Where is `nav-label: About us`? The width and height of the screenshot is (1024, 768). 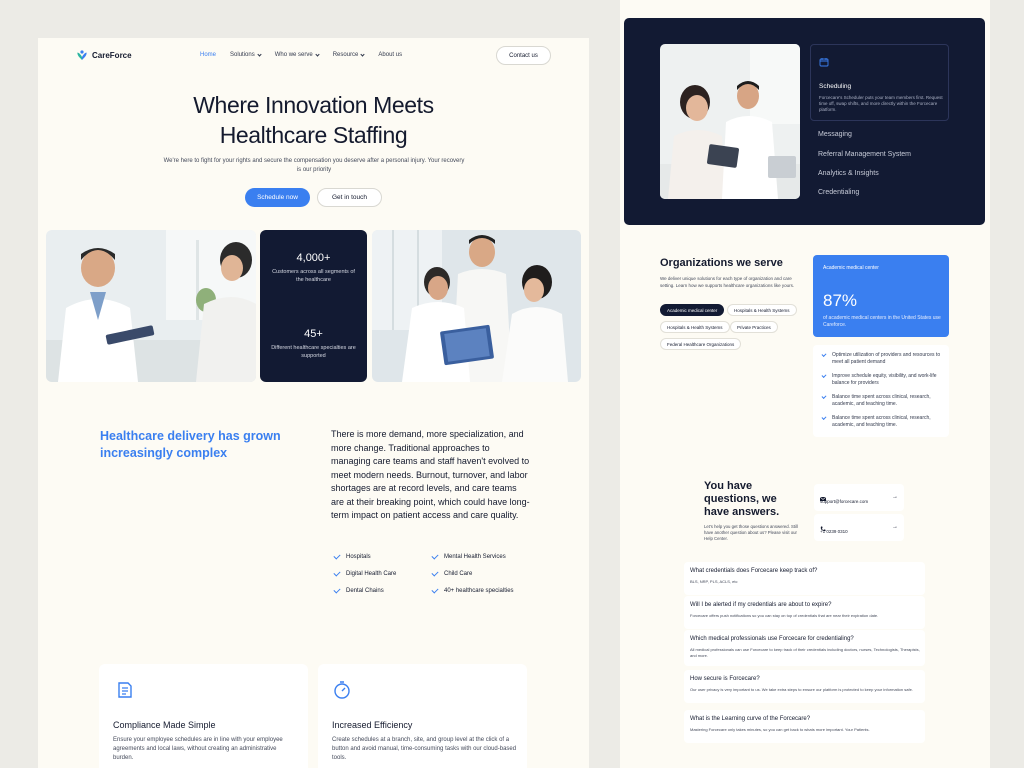 nav-label: About us is located at coordinates (390, 55).